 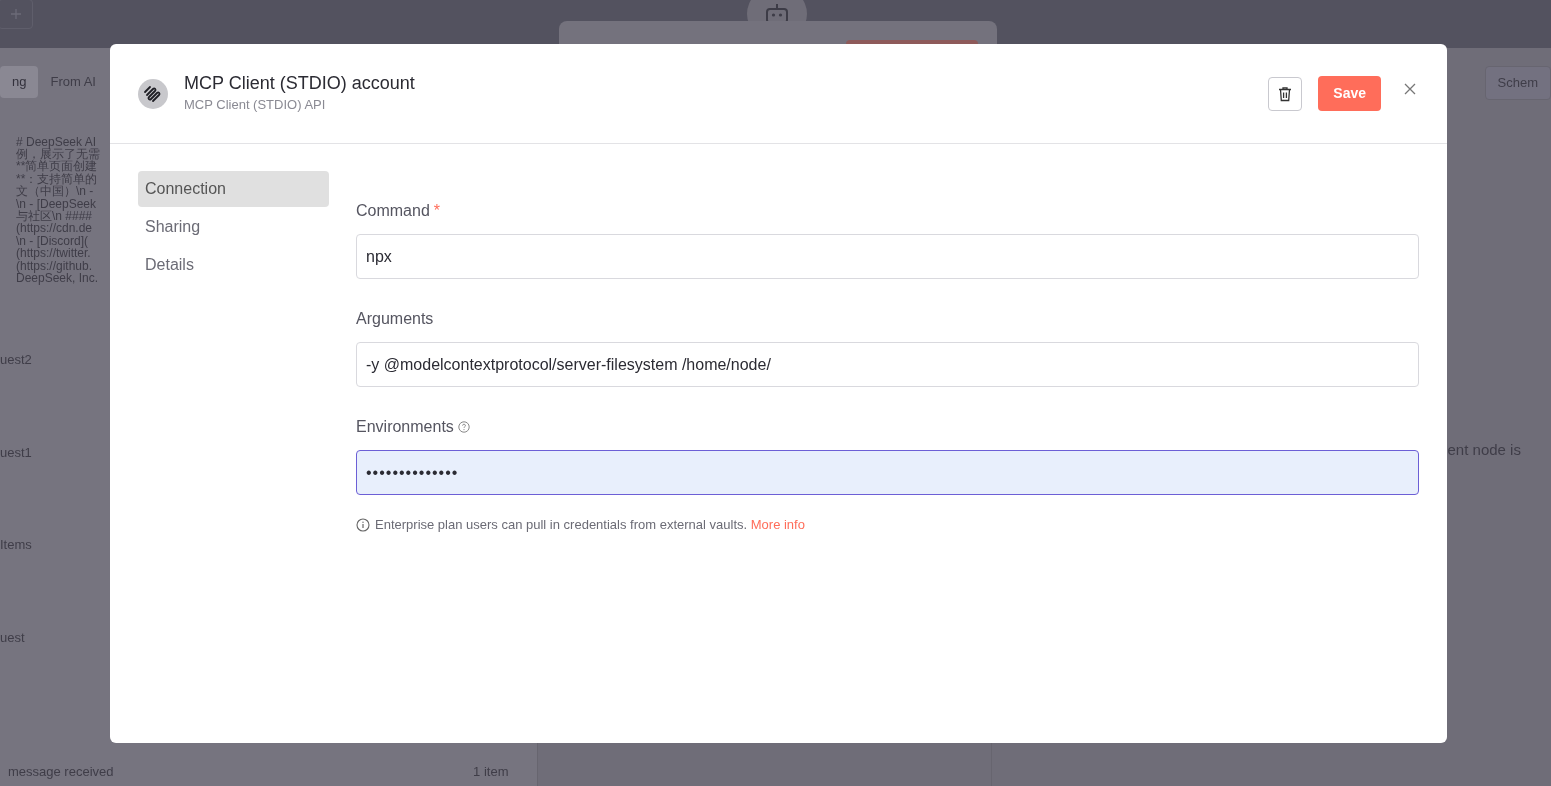 I want to click on dialog-subtitle: MCP Client (STDIO) API, so click(x=255, y=104).